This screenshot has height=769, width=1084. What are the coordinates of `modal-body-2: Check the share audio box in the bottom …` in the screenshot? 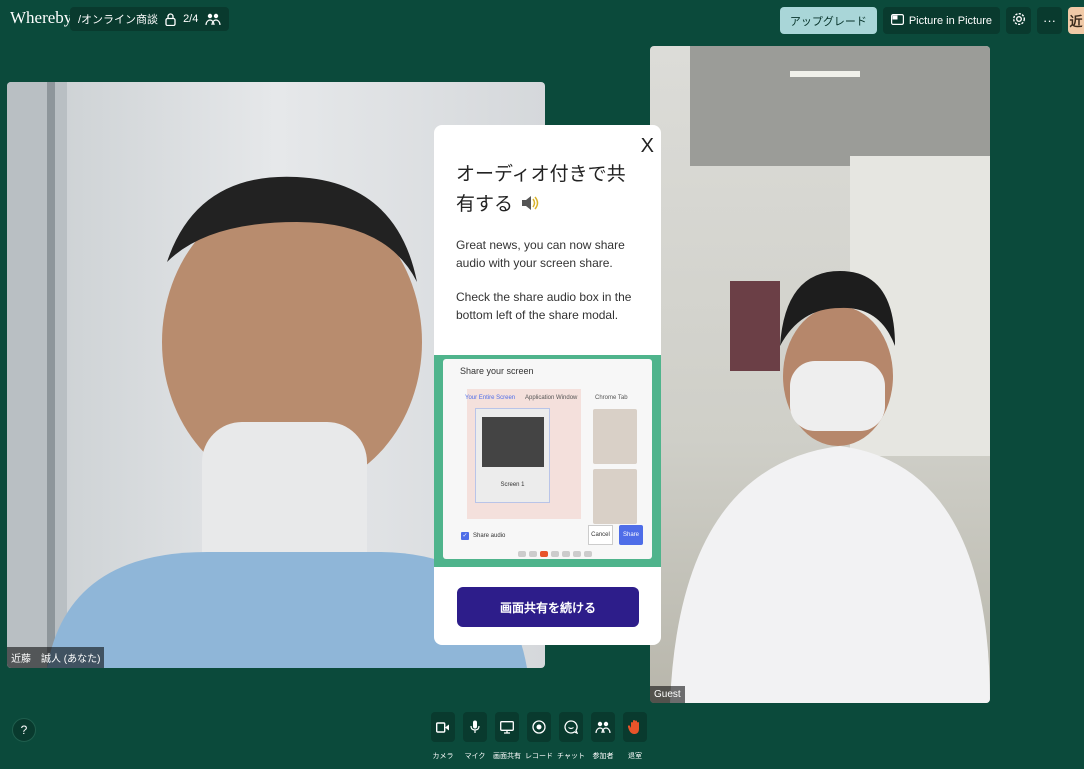 It's located at (544, 306).